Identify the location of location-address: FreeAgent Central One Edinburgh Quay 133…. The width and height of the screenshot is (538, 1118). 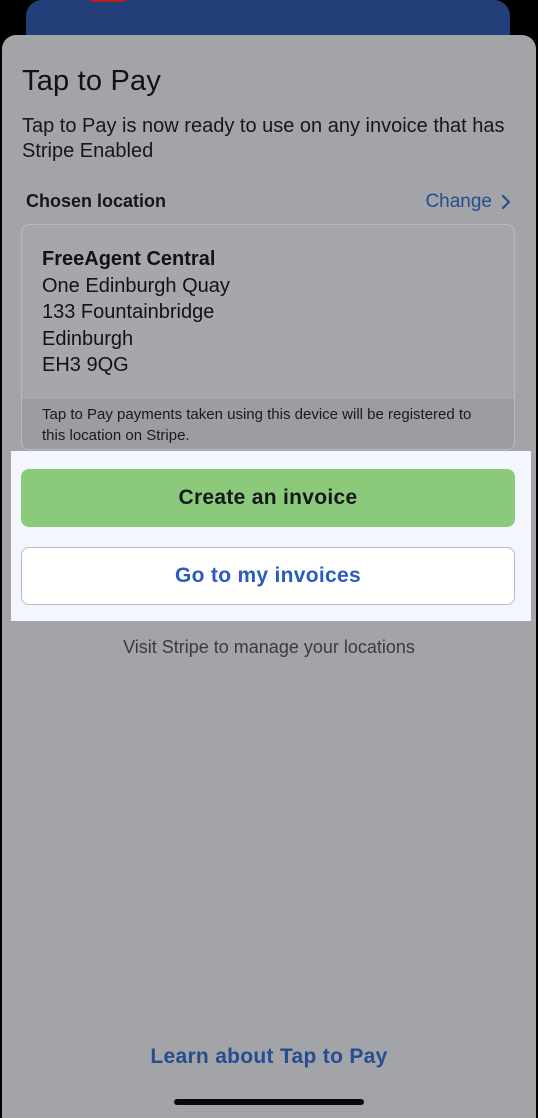
(136, 312).